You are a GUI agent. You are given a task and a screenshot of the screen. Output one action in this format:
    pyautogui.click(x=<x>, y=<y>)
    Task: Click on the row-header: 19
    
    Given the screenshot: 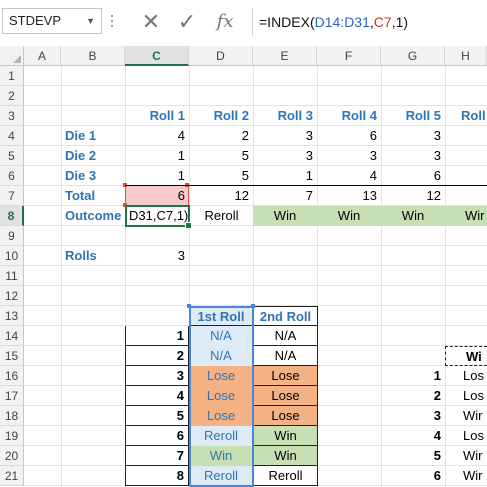 What is the action you would take?
    pyautogui.click(x=12, y=436)
    